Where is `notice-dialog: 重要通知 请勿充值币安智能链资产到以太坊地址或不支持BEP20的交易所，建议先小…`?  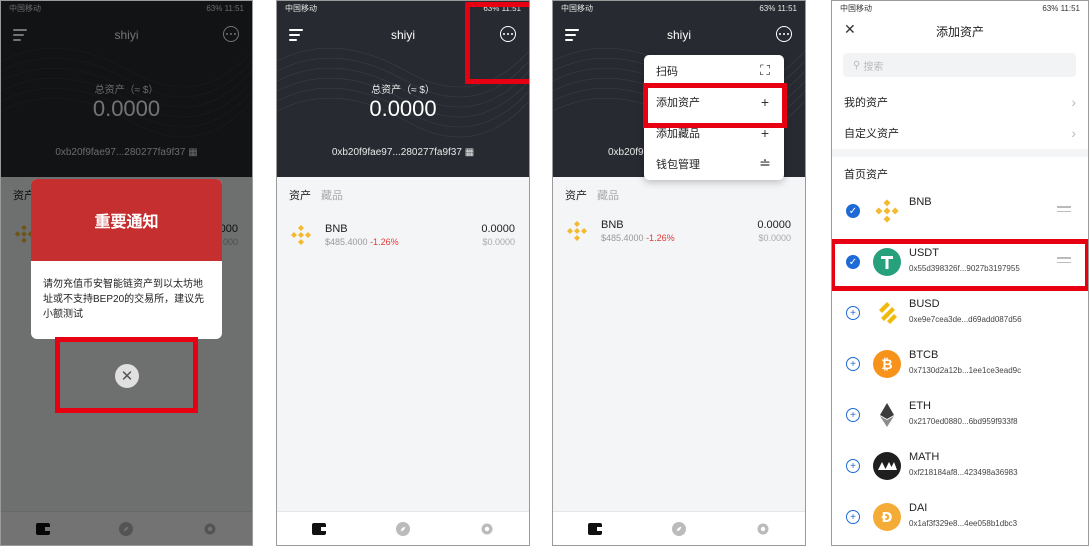 notice-dialog: 重要通知 请勿充值币安智能链资产到以太坊地址或不支持BEP20的交易所，建议先小… is located at coordinates (126, 259).